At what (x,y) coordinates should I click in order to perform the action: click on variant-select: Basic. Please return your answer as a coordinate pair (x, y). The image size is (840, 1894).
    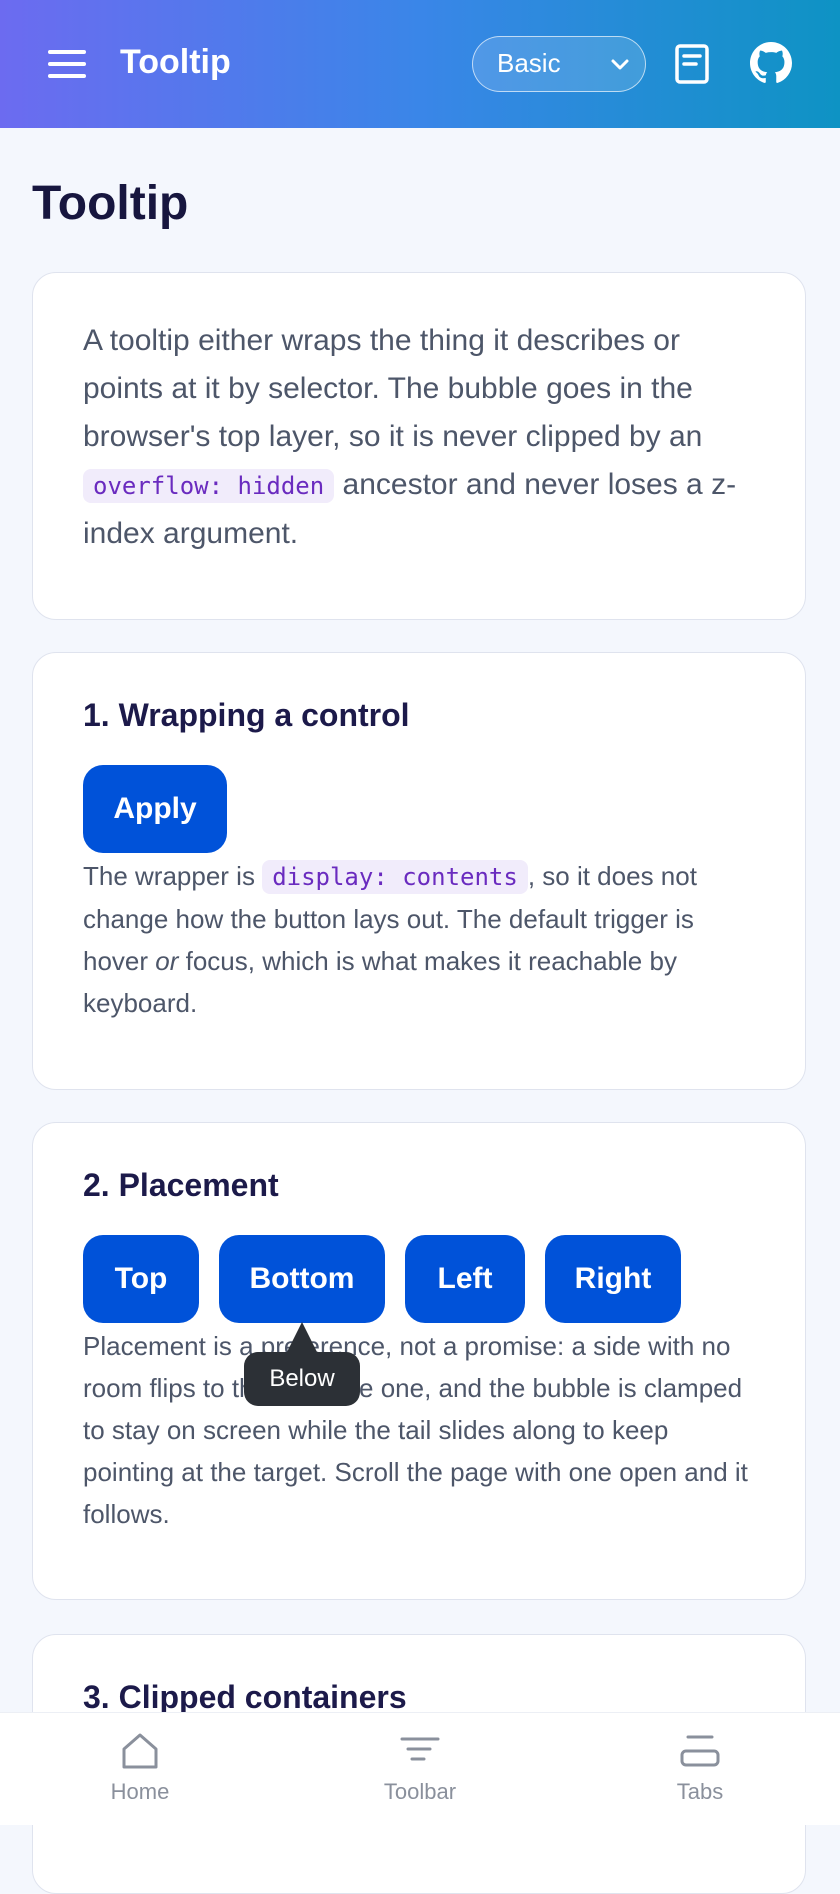
    Looking at the image, I should click on (559, 64).